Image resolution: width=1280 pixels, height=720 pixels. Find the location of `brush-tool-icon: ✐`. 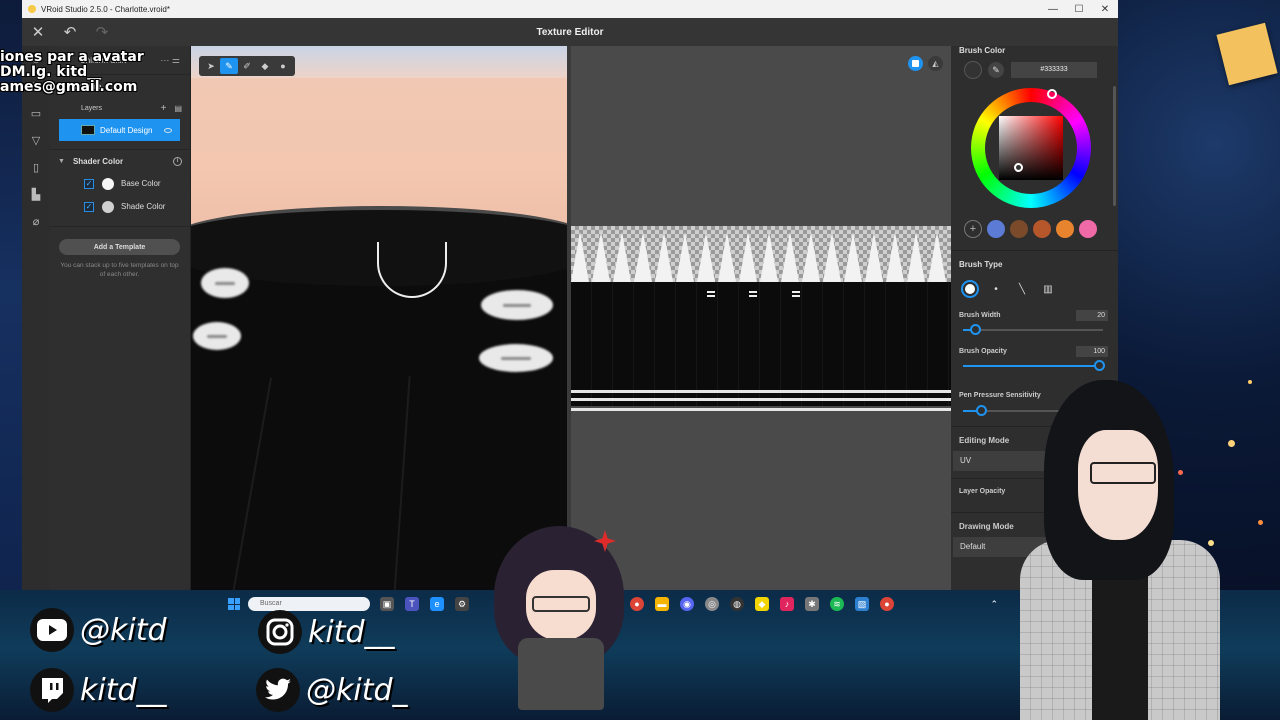

brush-tool-icon: ✐ is located at coordinates (247, 66).